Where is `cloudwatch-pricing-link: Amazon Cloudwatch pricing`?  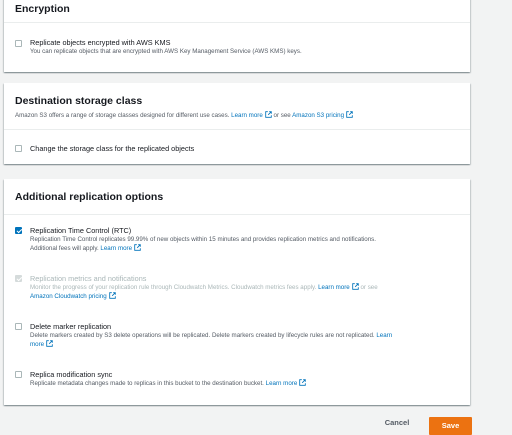 cloudwatch-pricing-link: Amazon Cloudwatch pricing is located at coordinates (68, 296).